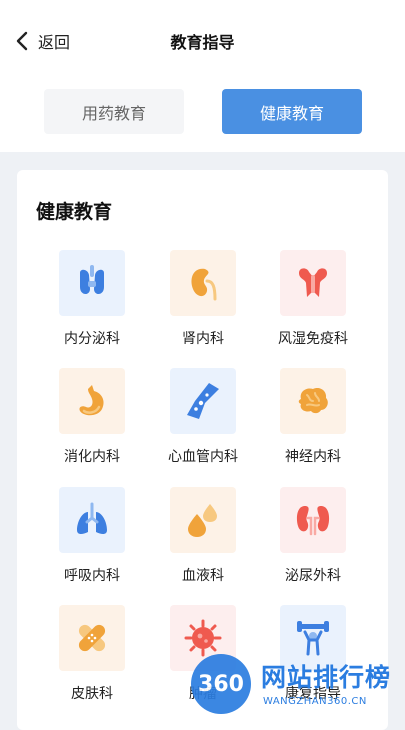 The image size is (405, 730). I want to click on dumbbell-icon, so click(313, 638).